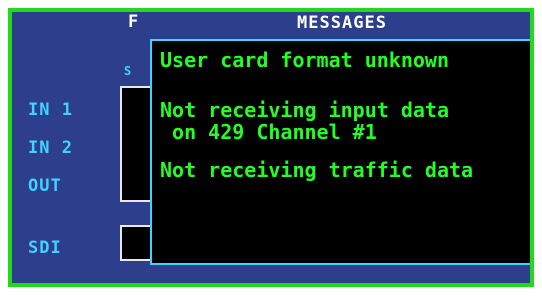  I want to click on message-item: User card format unknown, so click(304, 60).